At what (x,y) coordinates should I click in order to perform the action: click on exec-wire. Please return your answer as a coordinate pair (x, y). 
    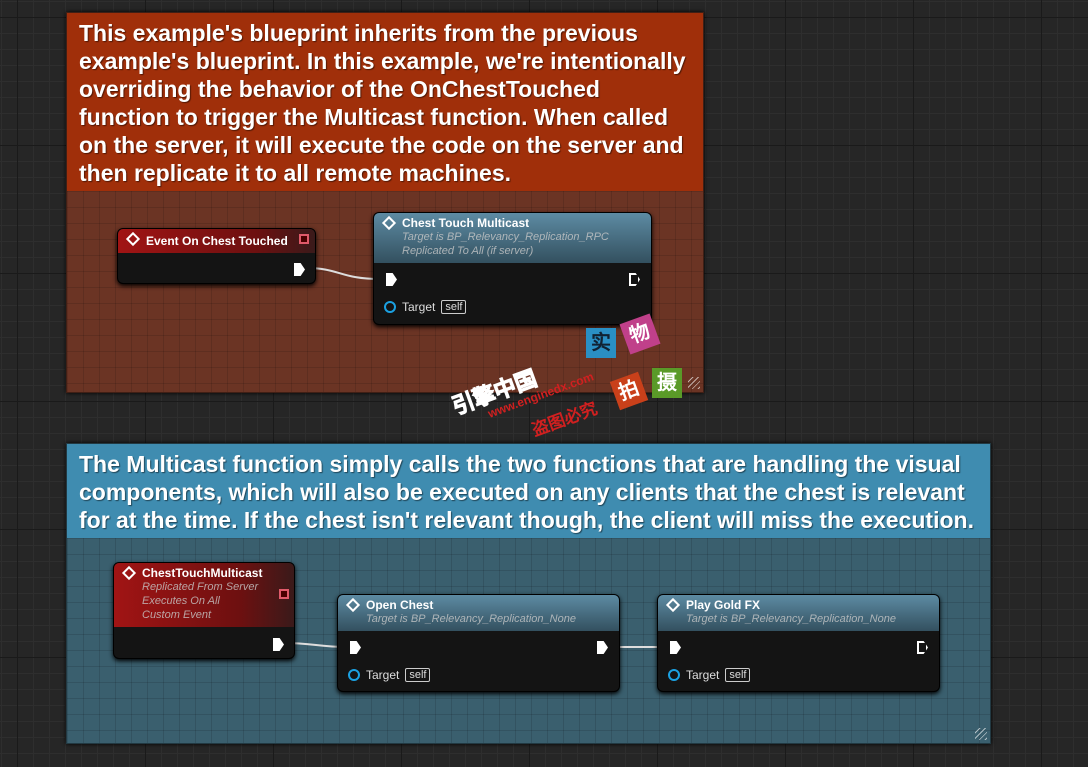
    Looking at the image, I should click on (343, 273).